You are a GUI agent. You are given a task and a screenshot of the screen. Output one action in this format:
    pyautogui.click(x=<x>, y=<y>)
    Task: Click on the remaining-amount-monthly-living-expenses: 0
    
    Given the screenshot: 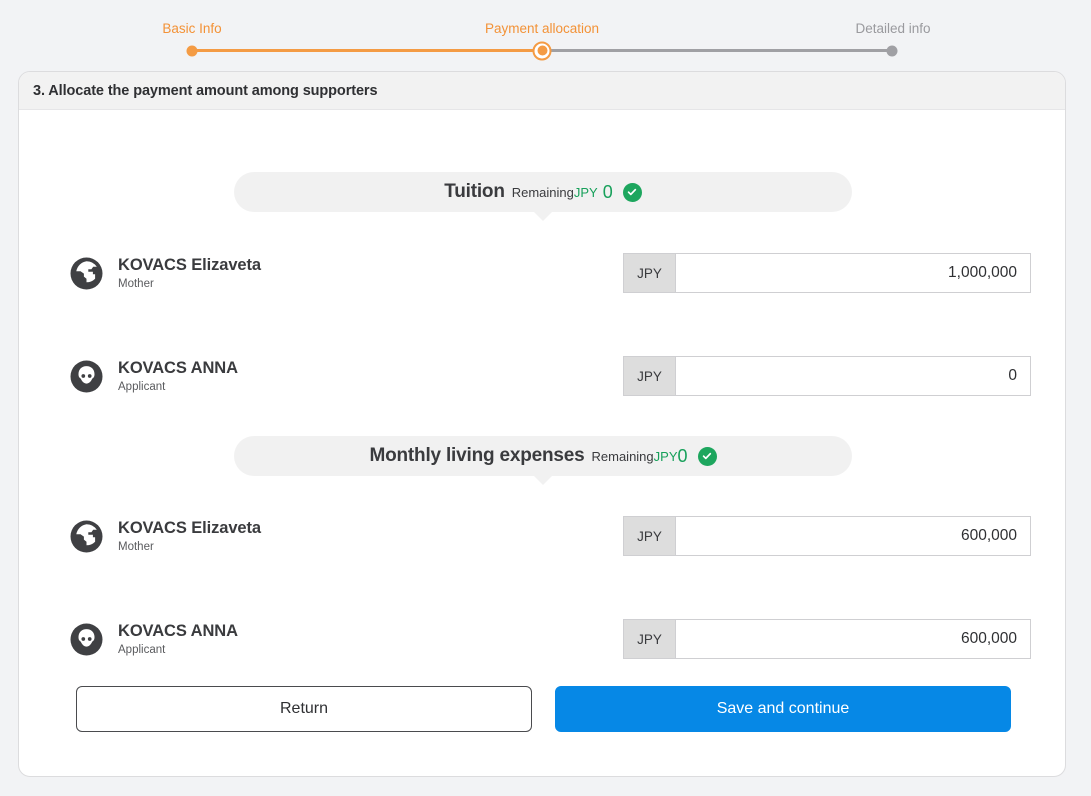 What is the action you would take?
    pyautogui.click(x=682, y=455)
    